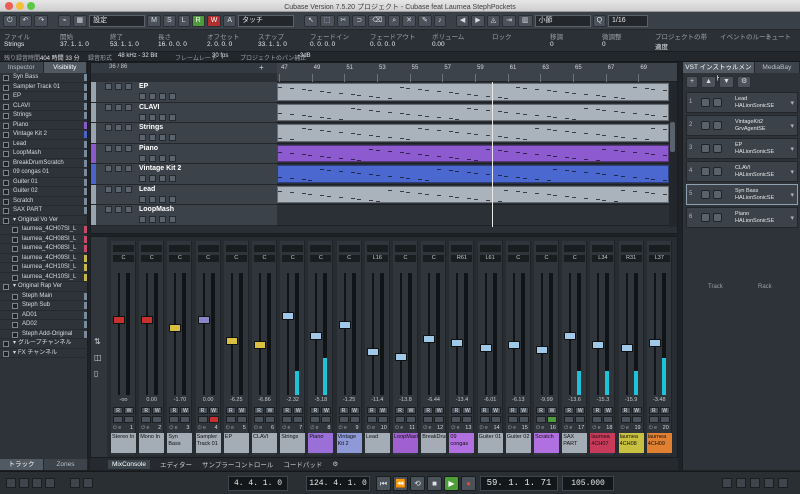  What do you see at coordinates (44, 192) in the screenshot?
I see `visibility-item: Guiter 02` at bounding box center [44, 192].